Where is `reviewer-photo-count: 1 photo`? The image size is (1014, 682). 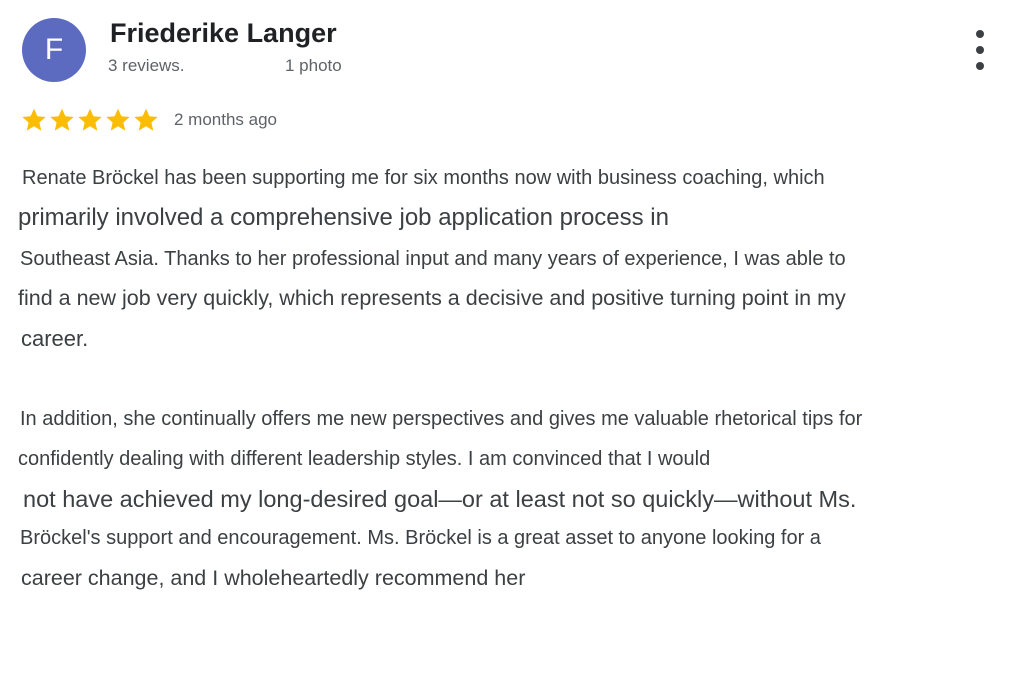 reviewer-photo-count: 1 photo is located at coordinates (313, 65).